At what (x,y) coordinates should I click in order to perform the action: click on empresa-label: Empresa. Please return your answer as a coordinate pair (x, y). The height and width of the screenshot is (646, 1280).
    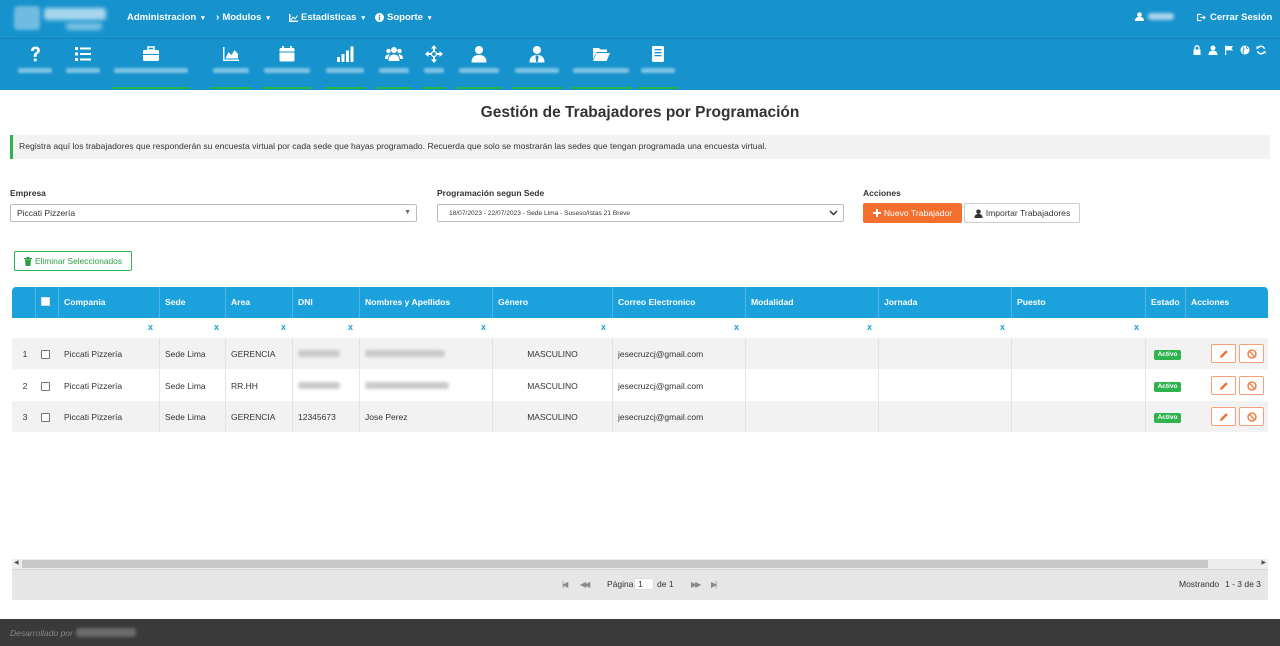
    Looking at the image, I should click on (28, 193).